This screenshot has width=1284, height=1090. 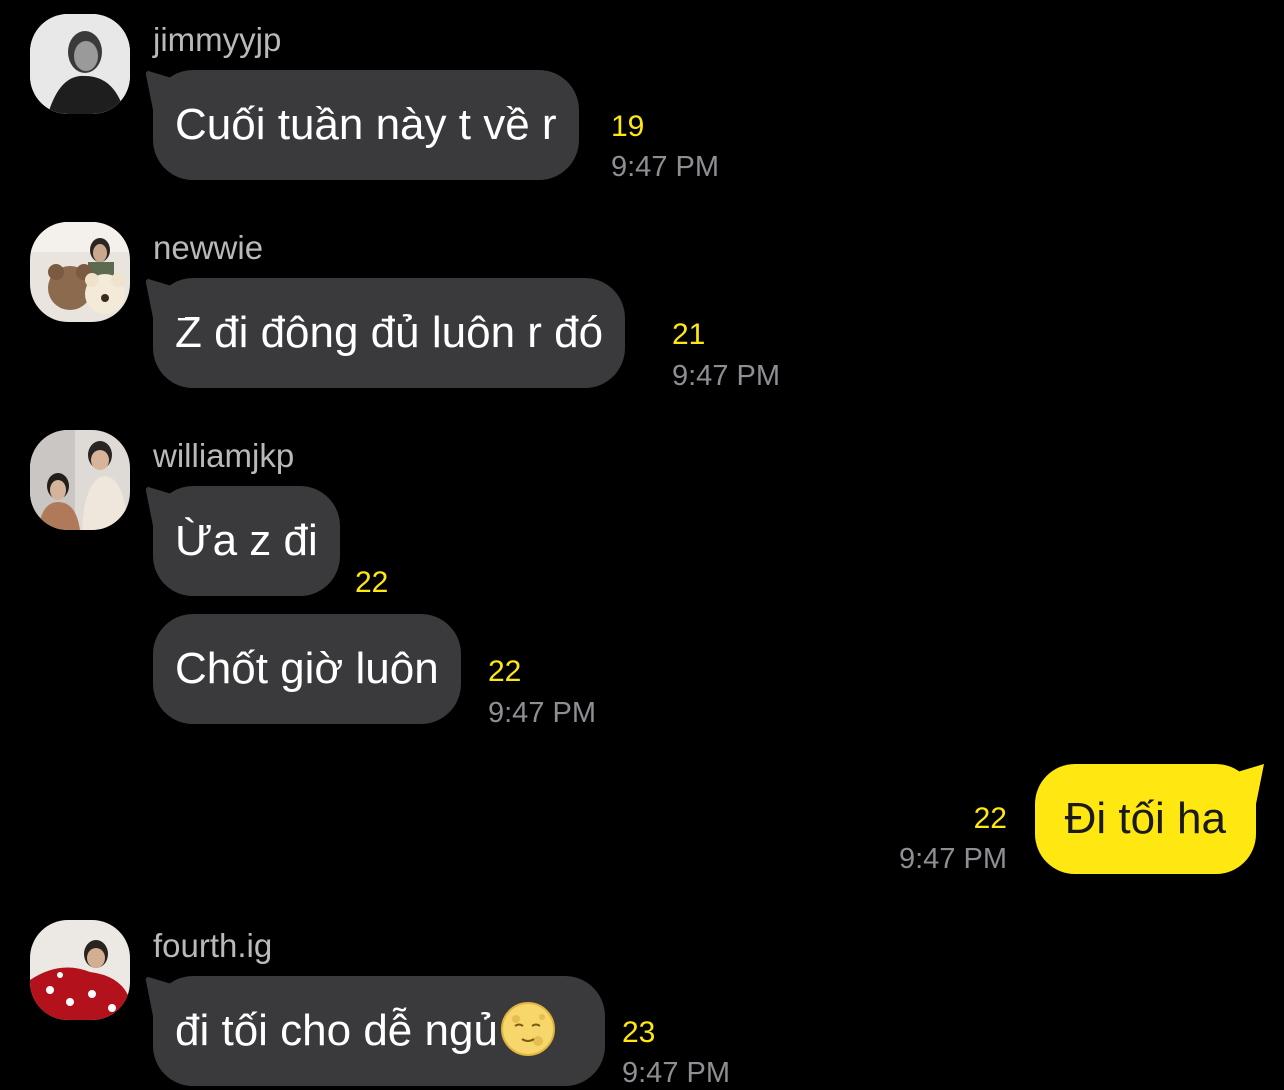 I want to click on message-bubble: đi tối cho dễ ngủ, so click(x=379, y=1031).